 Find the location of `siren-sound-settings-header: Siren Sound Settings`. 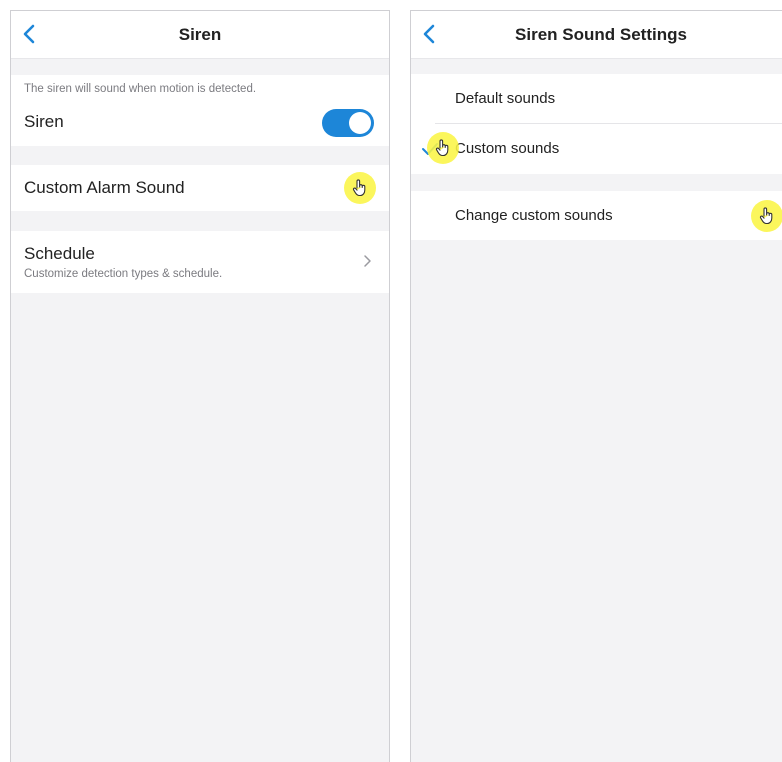

siren-sound-settings-header: Siren Sound Settings is located at coordinates (596, 35).